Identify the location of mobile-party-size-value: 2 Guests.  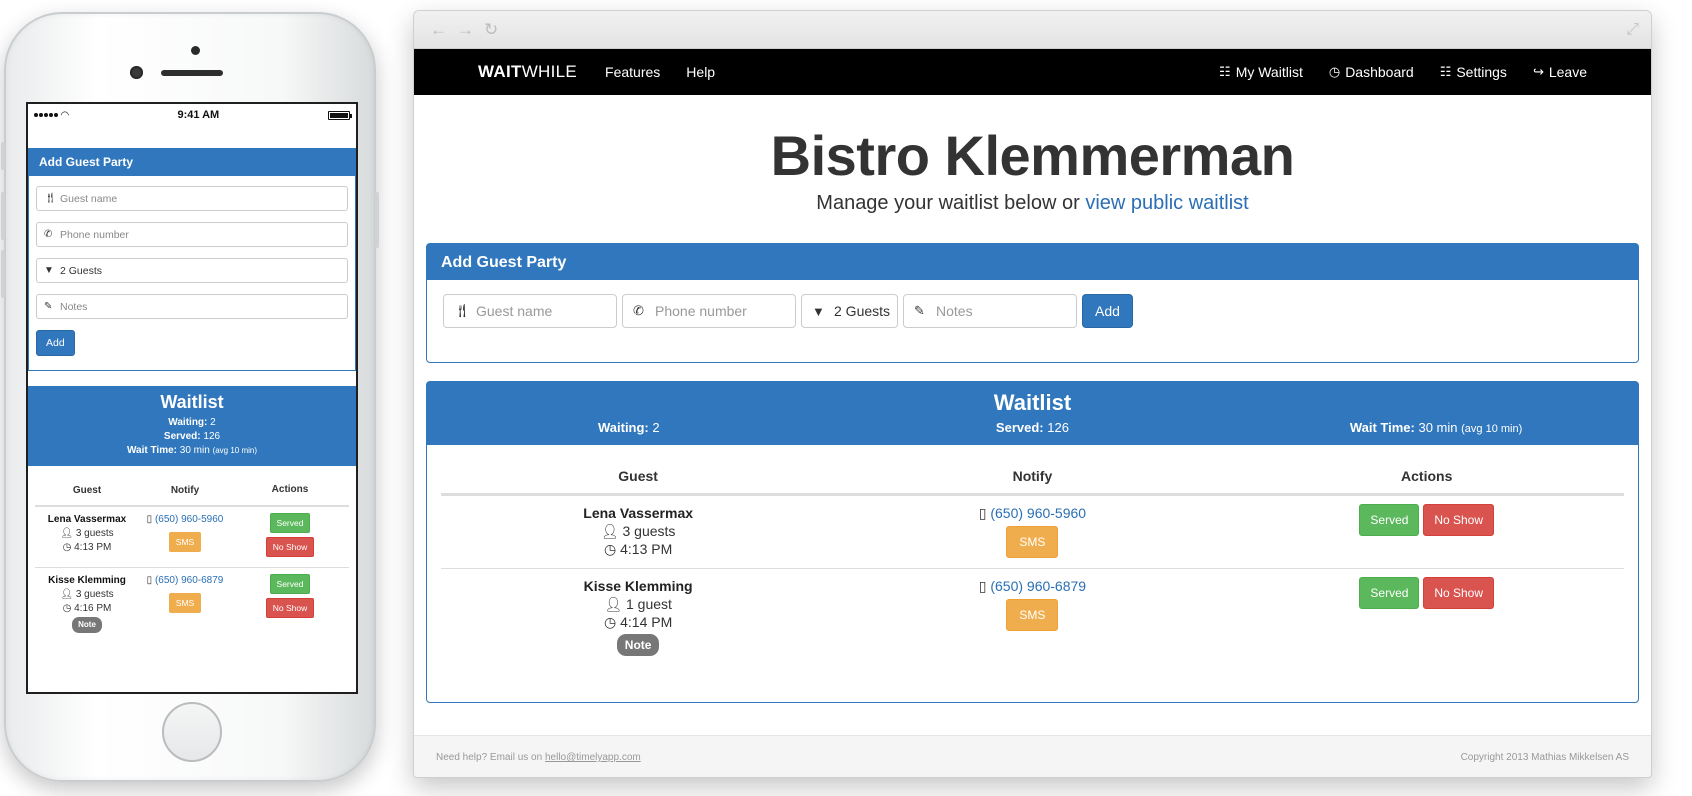
(81, 270).